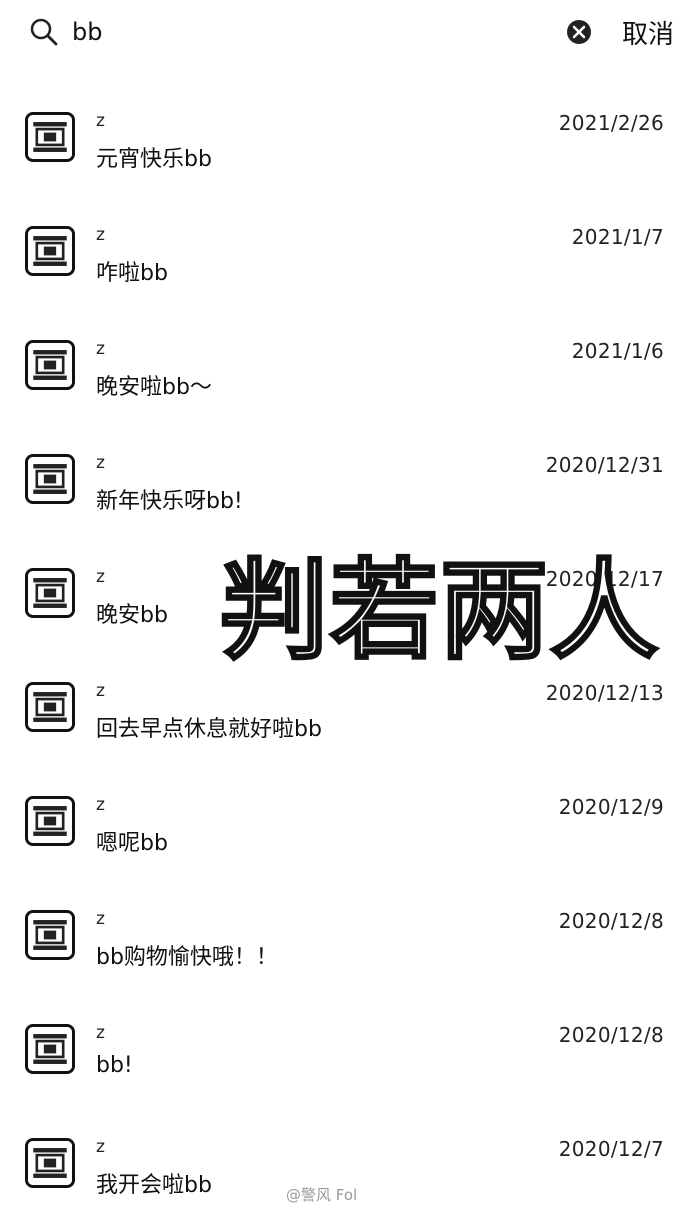  What do you see at coordinates (611, 807) in the screenshot?
I see `message-date: 2020/12/9` at bounding box center [611, 807].